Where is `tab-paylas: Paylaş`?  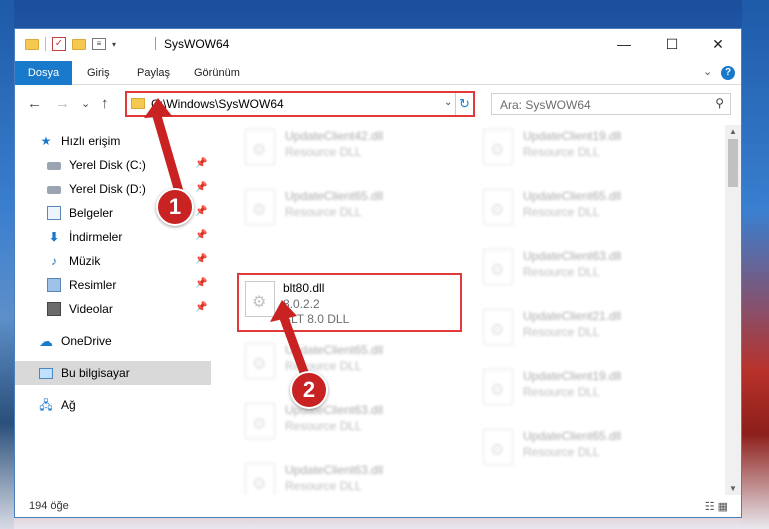 tab-paylas: Paylaş is located at coordinates (153, 73).